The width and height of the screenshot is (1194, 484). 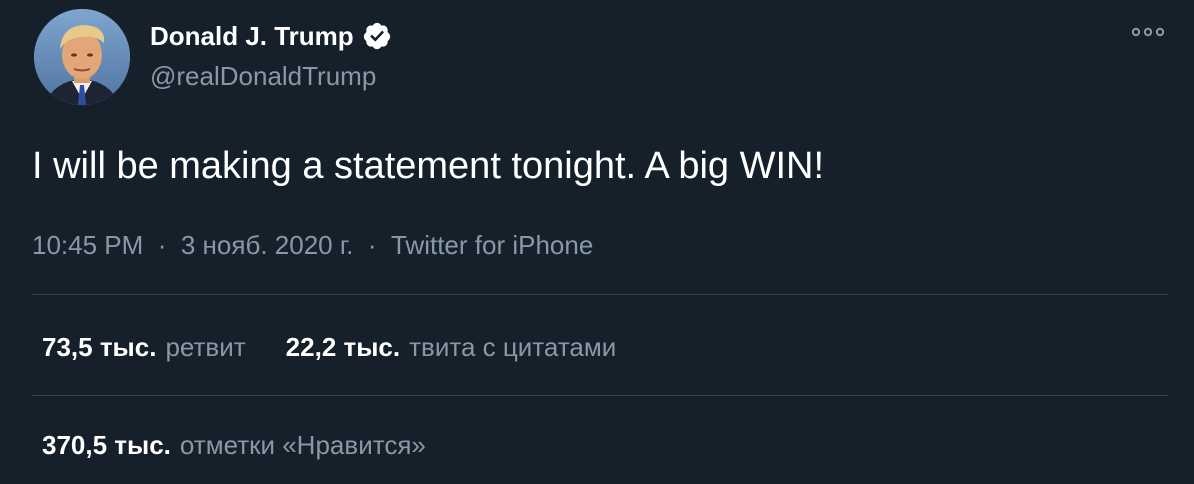 I want to click on quote-tweets-stat: 22,2 тыс. твита с цитатами, so click(x=451, y=347).